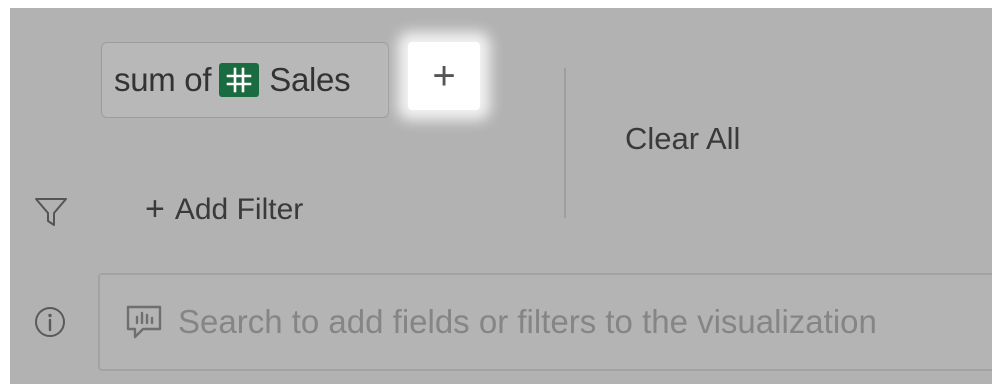  What do you see at coordinates (585, 322) in the screenshot?
I see `search-input` at bounding box center [585, 322].